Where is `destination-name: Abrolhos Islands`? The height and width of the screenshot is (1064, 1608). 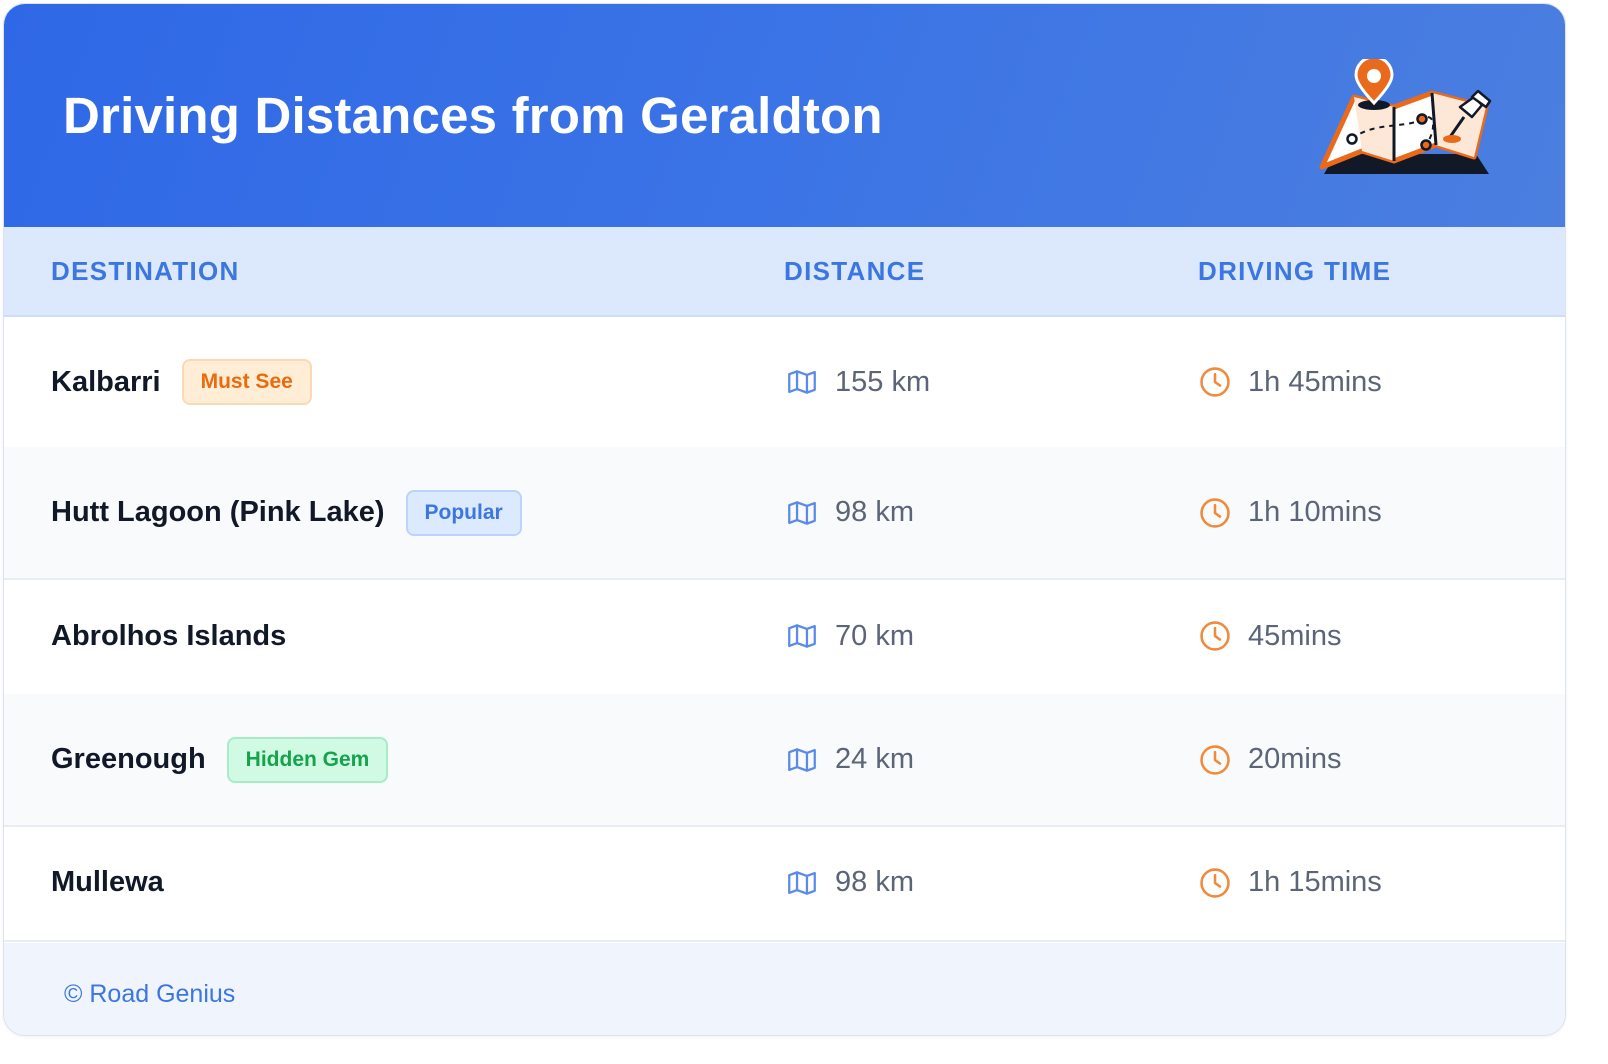
destination-name: Abrolhos Islands is located at coordinates (169, 635).